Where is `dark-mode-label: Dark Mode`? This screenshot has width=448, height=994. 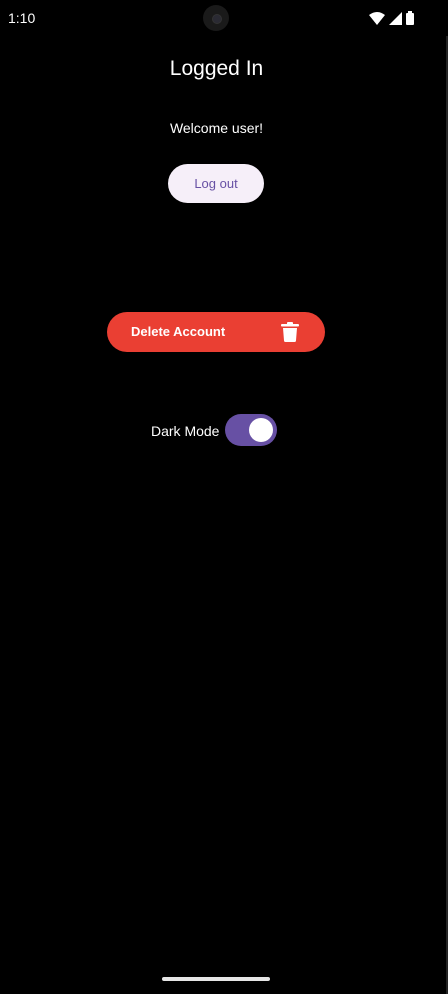 dark-mode-label: Dark Mode is located at coordinates (185, 431).